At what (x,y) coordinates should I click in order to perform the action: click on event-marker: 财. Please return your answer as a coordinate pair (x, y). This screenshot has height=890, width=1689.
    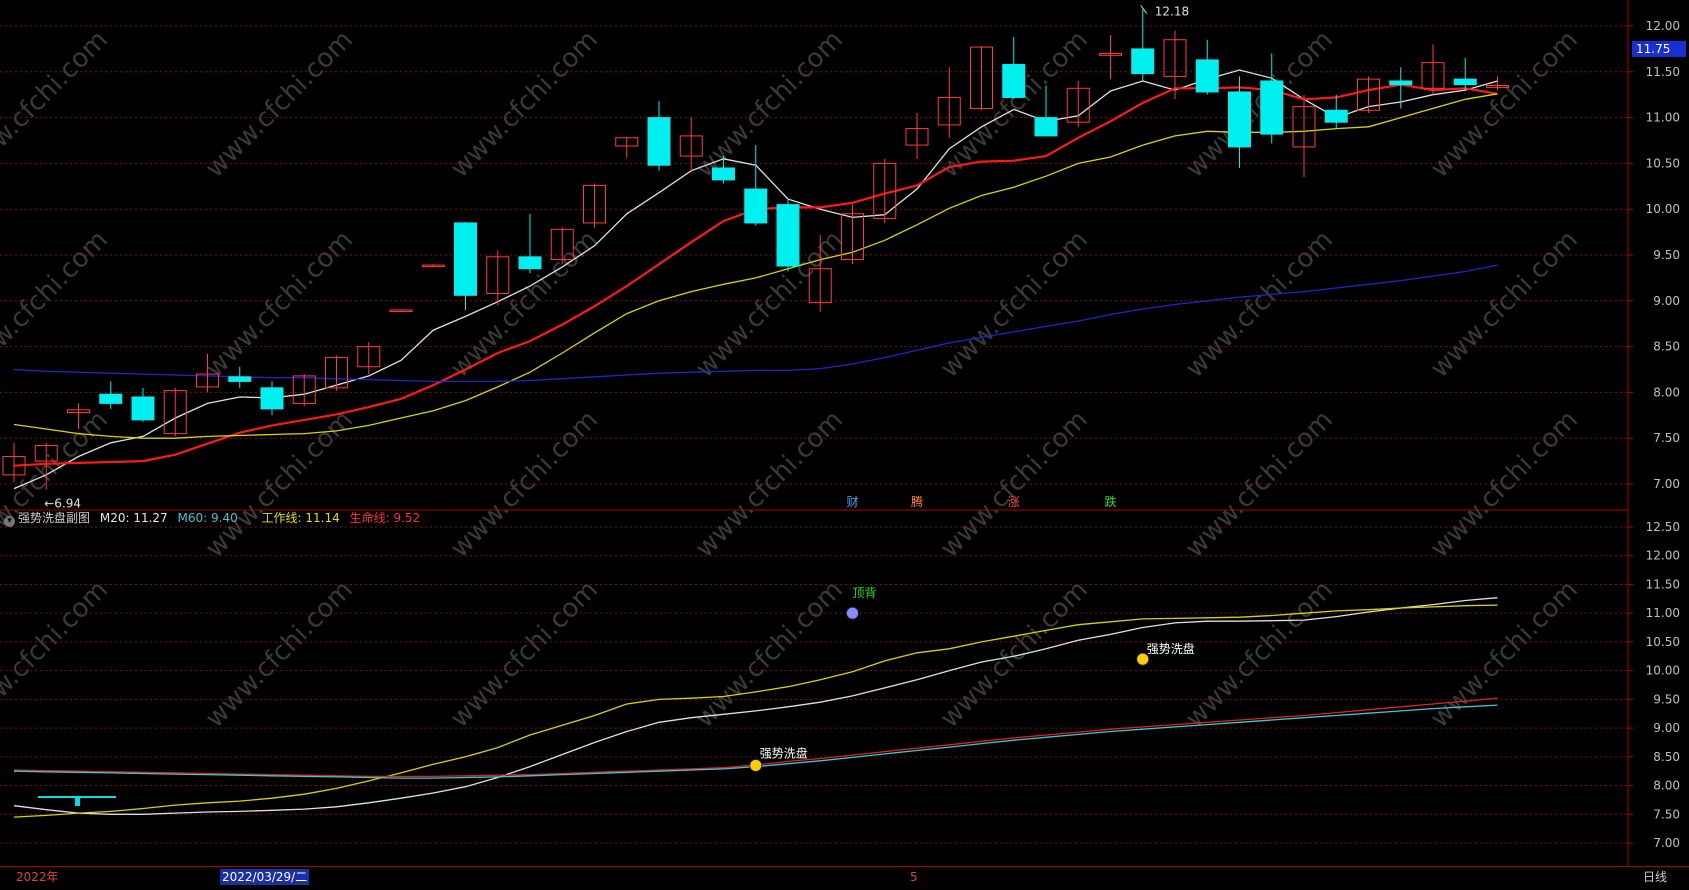
    Looking at the image, I should click on (853, 502).